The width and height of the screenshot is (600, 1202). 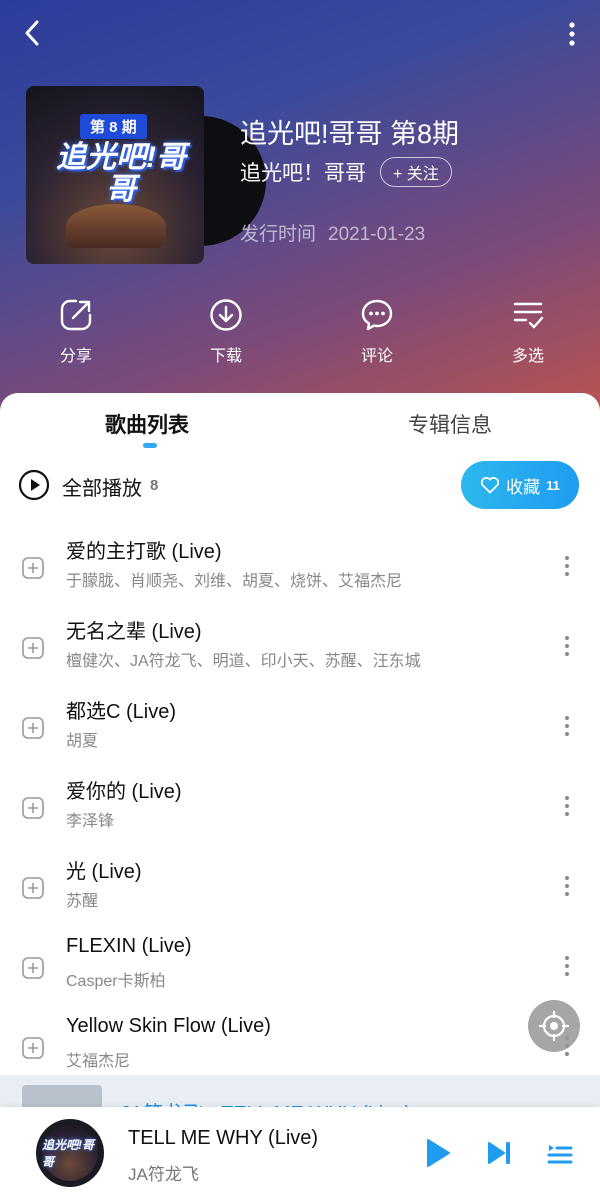 I want to click on multi-select-label: 多选, so click(x=527, y=356).